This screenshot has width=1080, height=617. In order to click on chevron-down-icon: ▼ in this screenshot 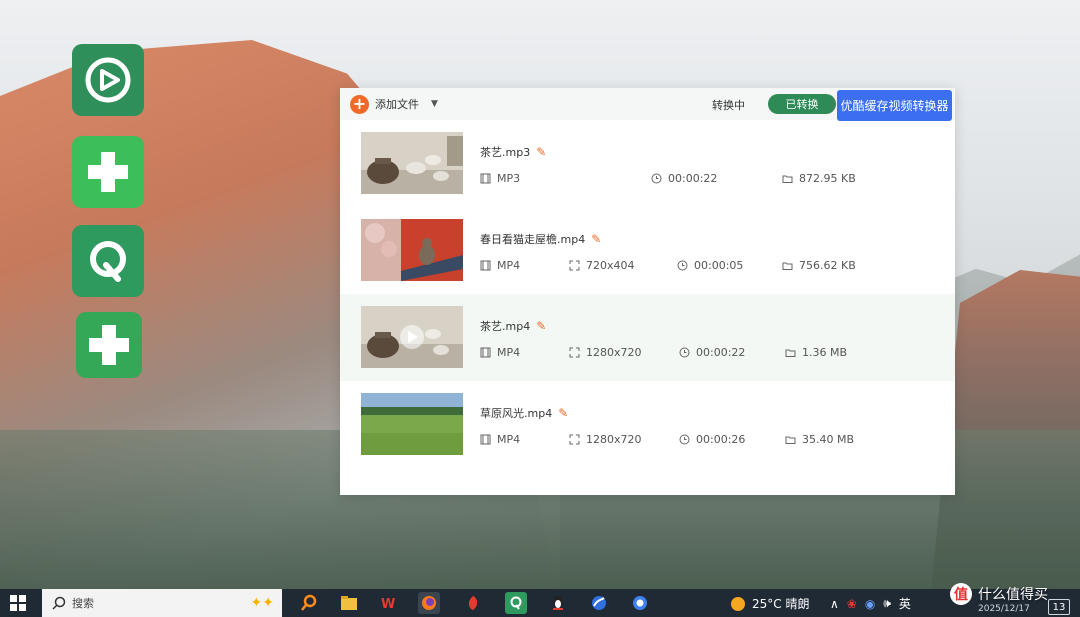, I will do `click(434, 104)`.